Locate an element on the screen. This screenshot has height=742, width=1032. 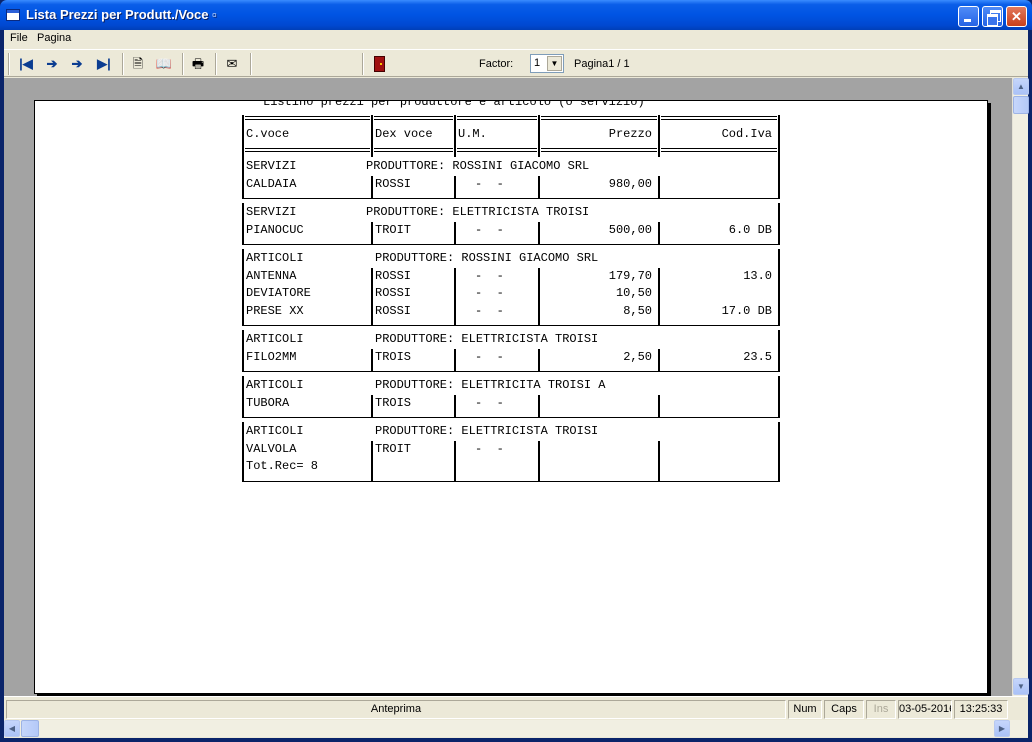
cell-code: DEVIATORE is located at coordinates (278, 293).